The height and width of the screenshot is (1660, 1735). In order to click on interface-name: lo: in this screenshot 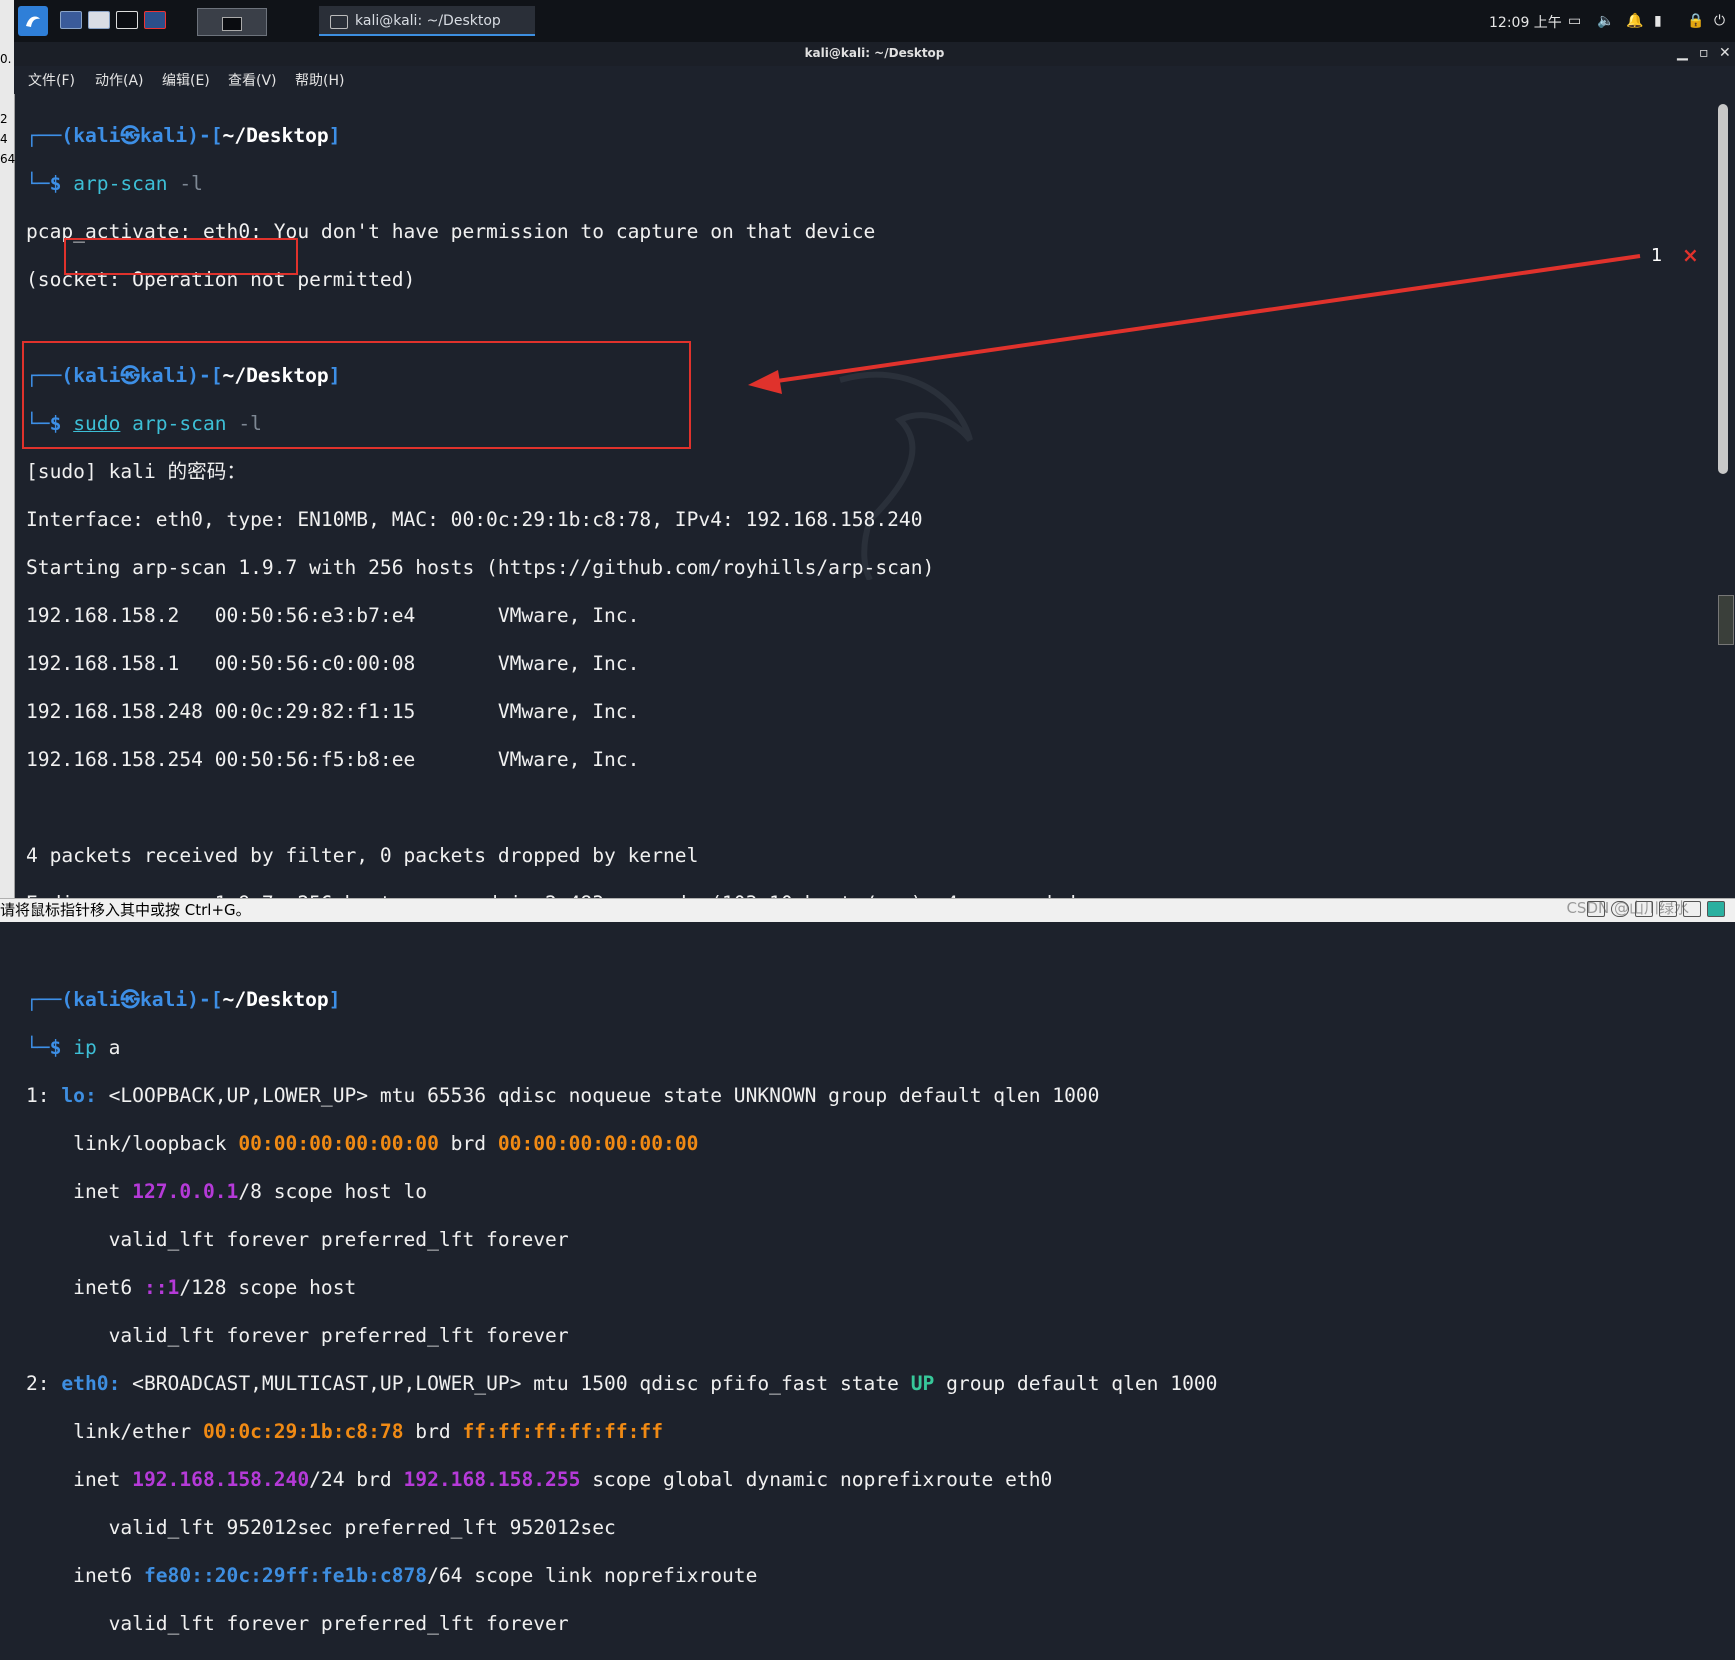, I will do `click(79, 1095)`.